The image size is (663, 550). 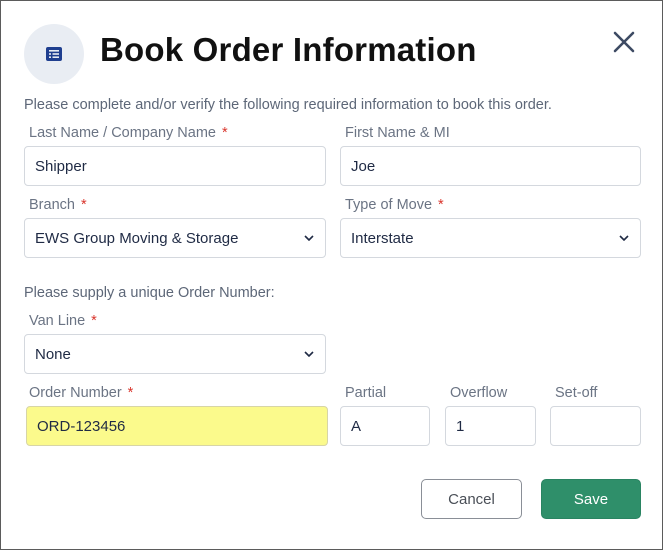 I want to click on save-button: Save, so click(x=591, y=499).